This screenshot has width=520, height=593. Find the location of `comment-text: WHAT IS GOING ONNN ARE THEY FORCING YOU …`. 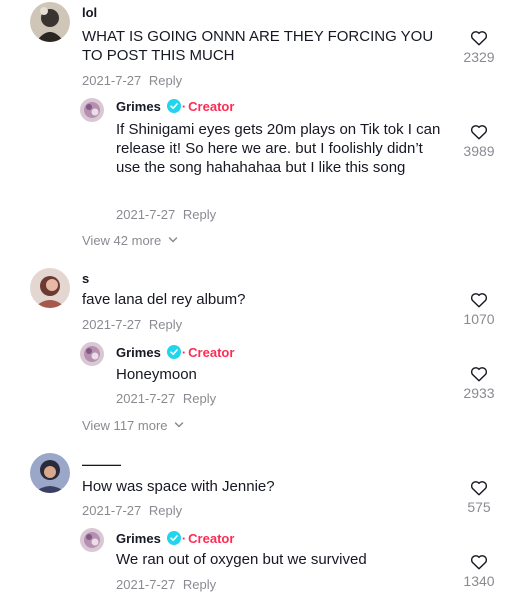

comment-text: WHAT IS GOING ONNN ARE THEY FORCING YOU … is located at coordinates (258, 46).